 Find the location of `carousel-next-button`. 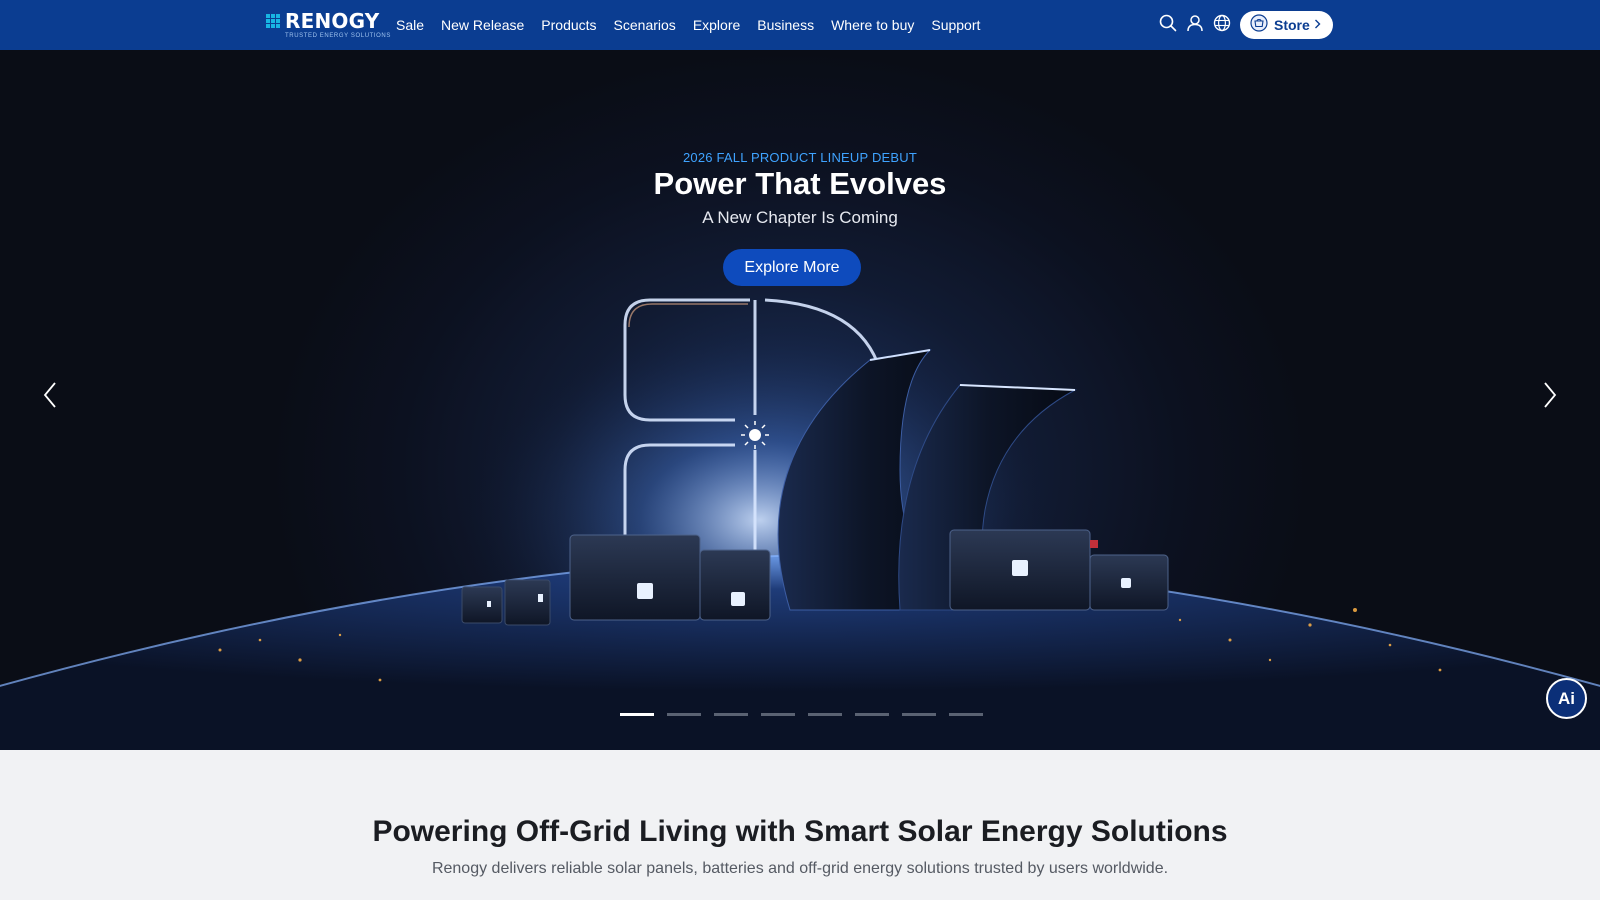

carousel-next-button is located at coordinates (1550, 395).